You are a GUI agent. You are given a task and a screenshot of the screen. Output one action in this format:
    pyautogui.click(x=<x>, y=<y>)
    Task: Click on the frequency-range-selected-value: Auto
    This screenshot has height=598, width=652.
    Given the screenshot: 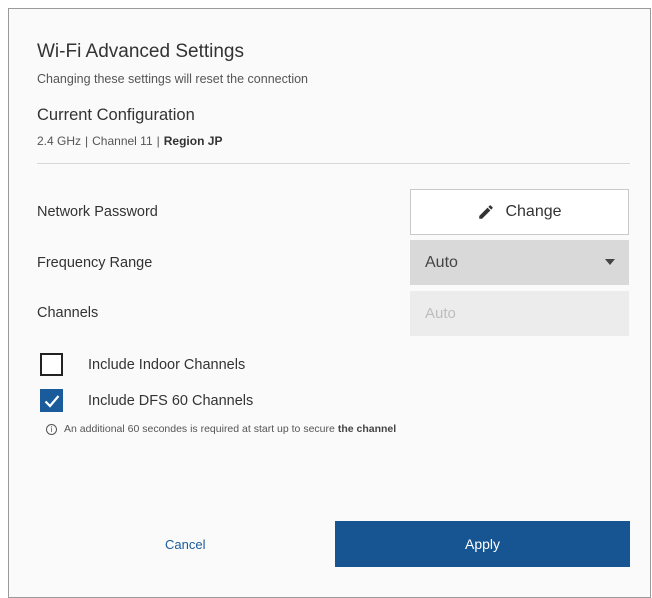 What is the action you would take?
    pyautogui.click(x=441, y=262)
    